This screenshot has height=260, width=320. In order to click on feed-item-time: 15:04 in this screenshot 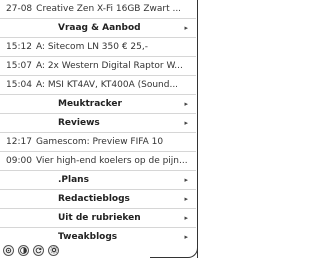, I will do `click(19, 85)`.